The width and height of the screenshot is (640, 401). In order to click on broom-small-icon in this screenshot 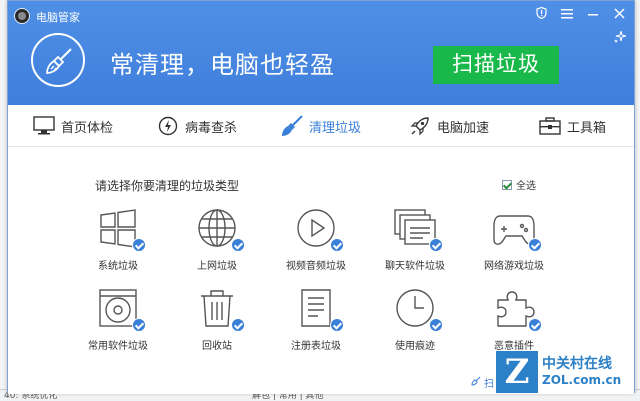, I will do `click(476, 382)`.